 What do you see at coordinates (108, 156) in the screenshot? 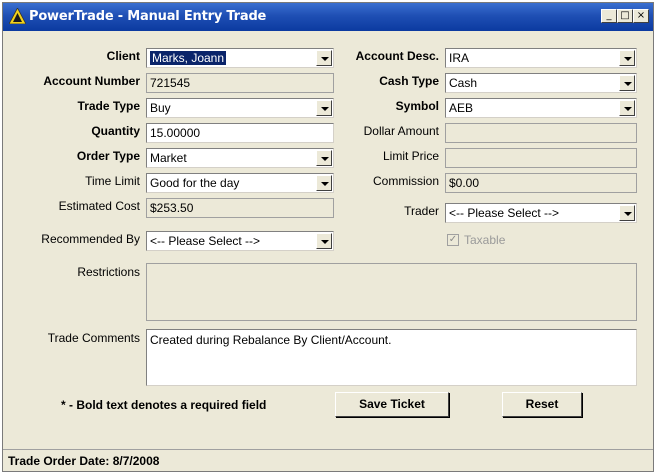
I see `order-type-label: Order Type` at bounding box center [108, 156].